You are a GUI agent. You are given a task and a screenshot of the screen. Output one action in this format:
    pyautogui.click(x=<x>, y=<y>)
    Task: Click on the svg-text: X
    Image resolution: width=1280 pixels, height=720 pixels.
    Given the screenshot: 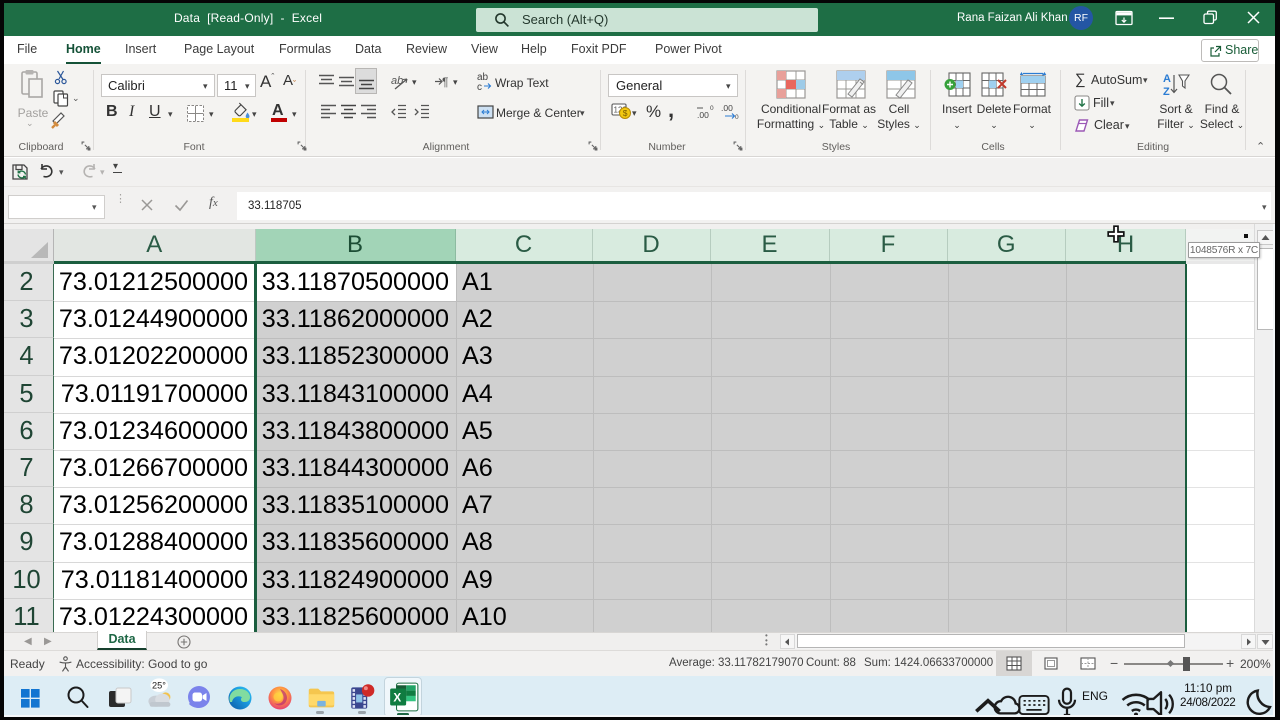 What is the action you would take?
    pyautogui.click(x=397, y=697)
    